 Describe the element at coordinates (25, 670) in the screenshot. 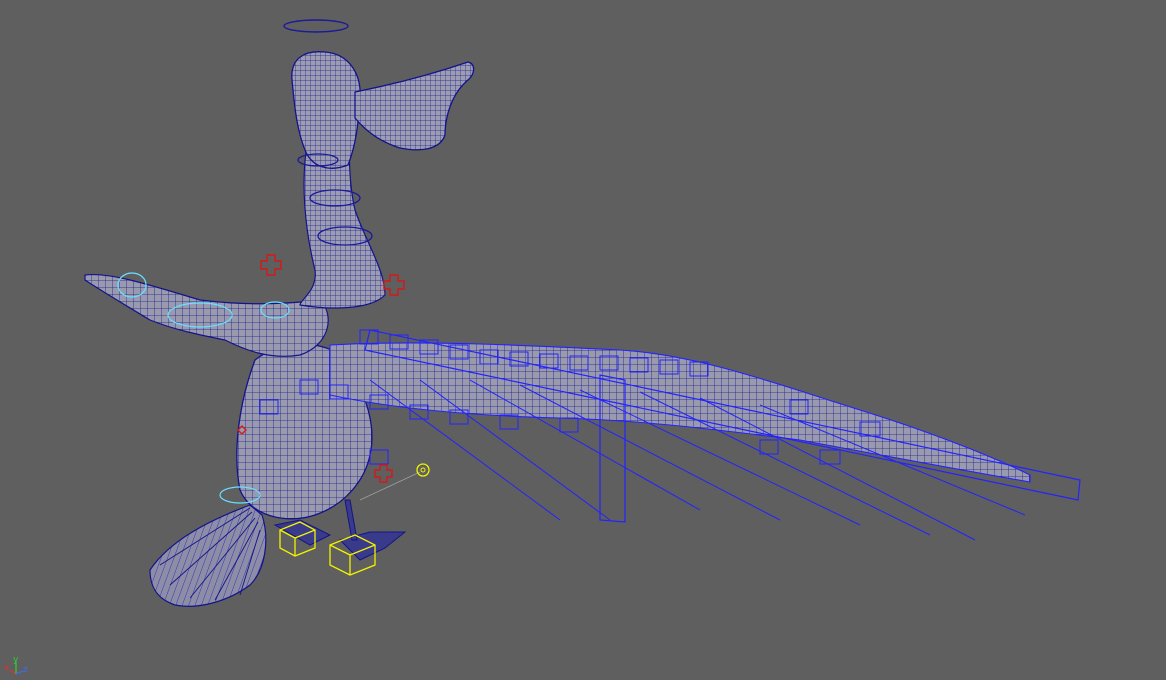

I see `z-axis-label: z` at that location.